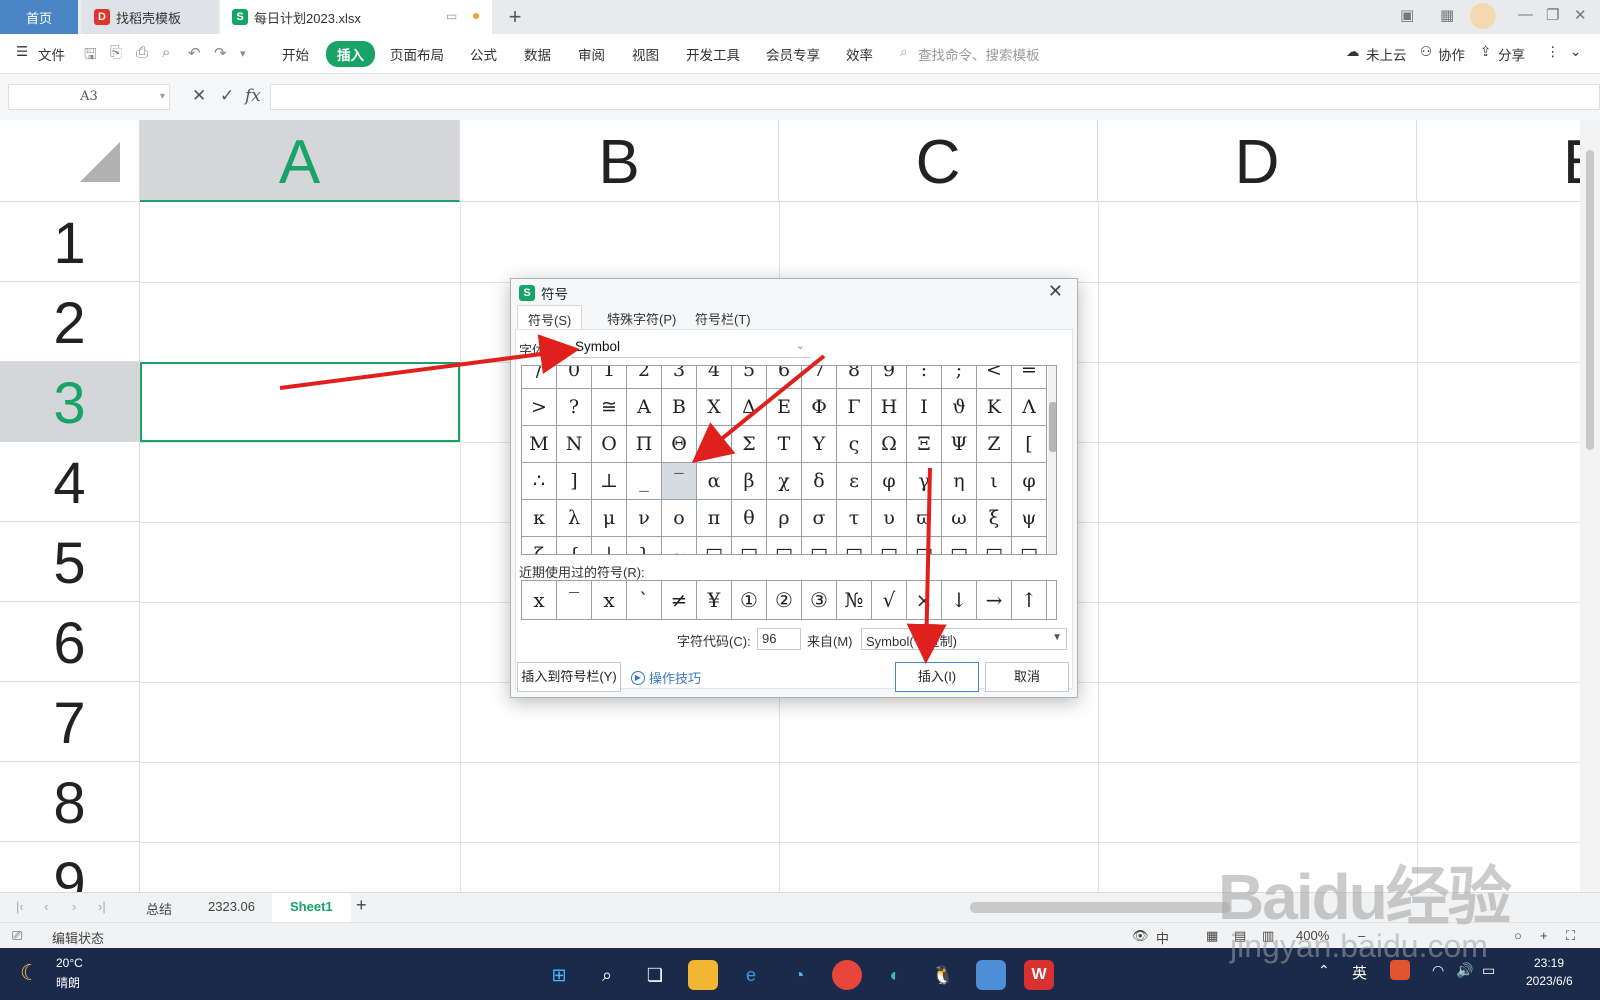  Describe the element at coordinates (889, 481) in the screenshot. I see `symbol-cell: φ` at that location.